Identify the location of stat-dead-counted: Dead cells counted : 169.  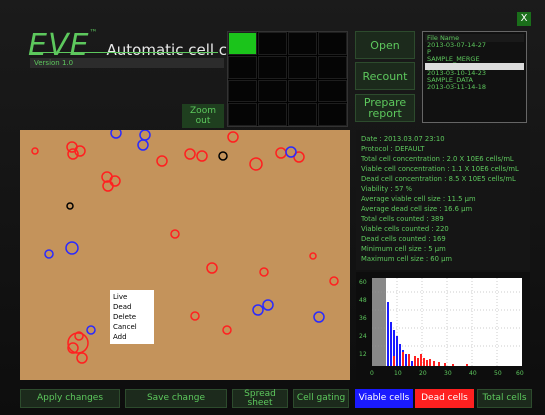
(403, 239).